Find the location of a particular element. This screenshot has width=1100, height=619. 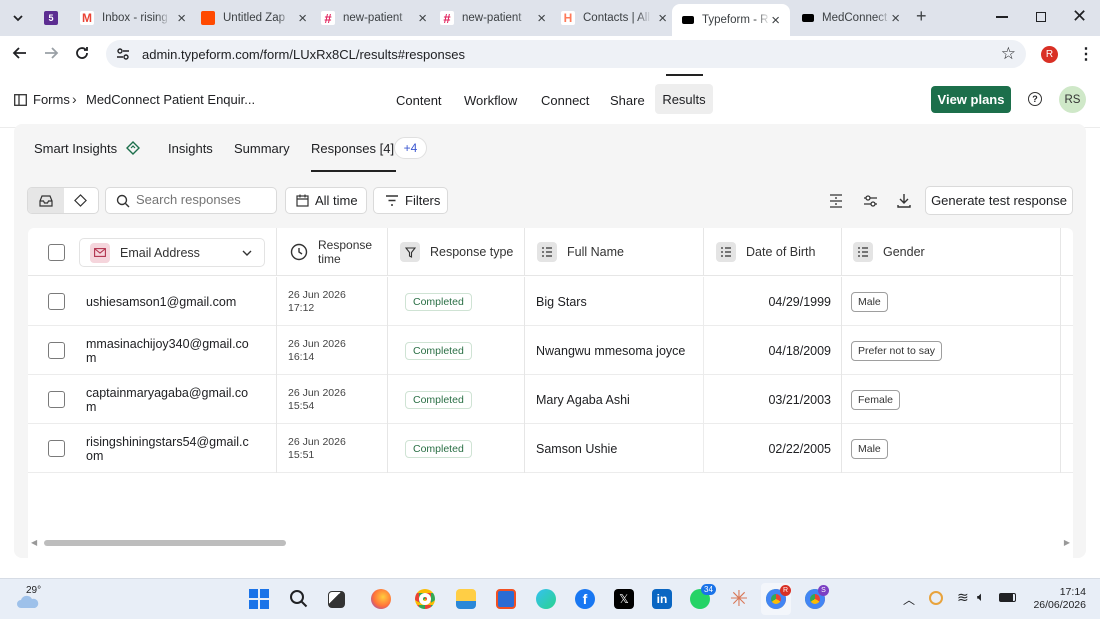

windows-start-icon is located at coordinates (259, 599).